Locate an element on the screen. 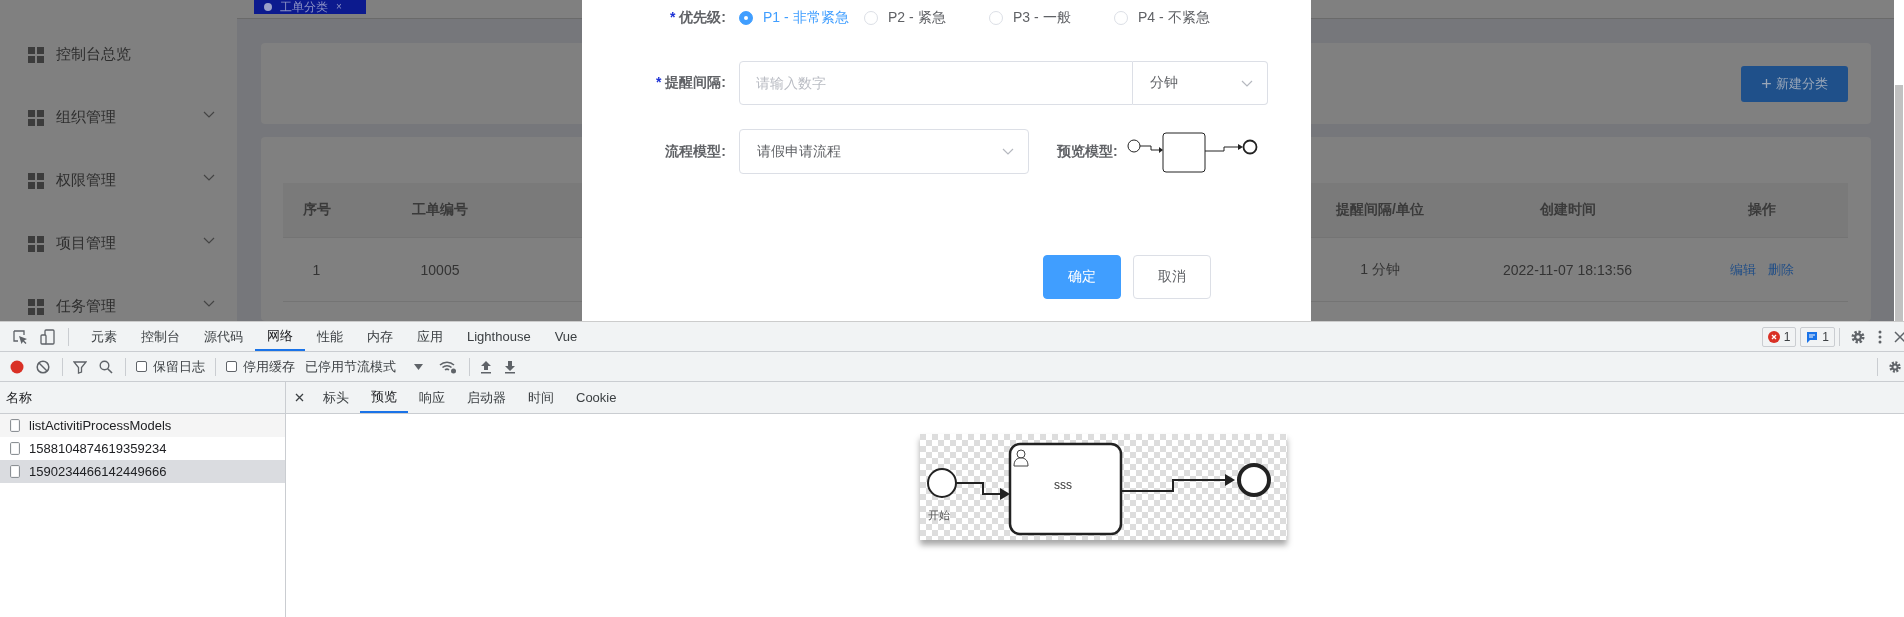 This screenshot has width=1904, height=617. model-select: 请假申请流程 is located at coordinates (884, 151).